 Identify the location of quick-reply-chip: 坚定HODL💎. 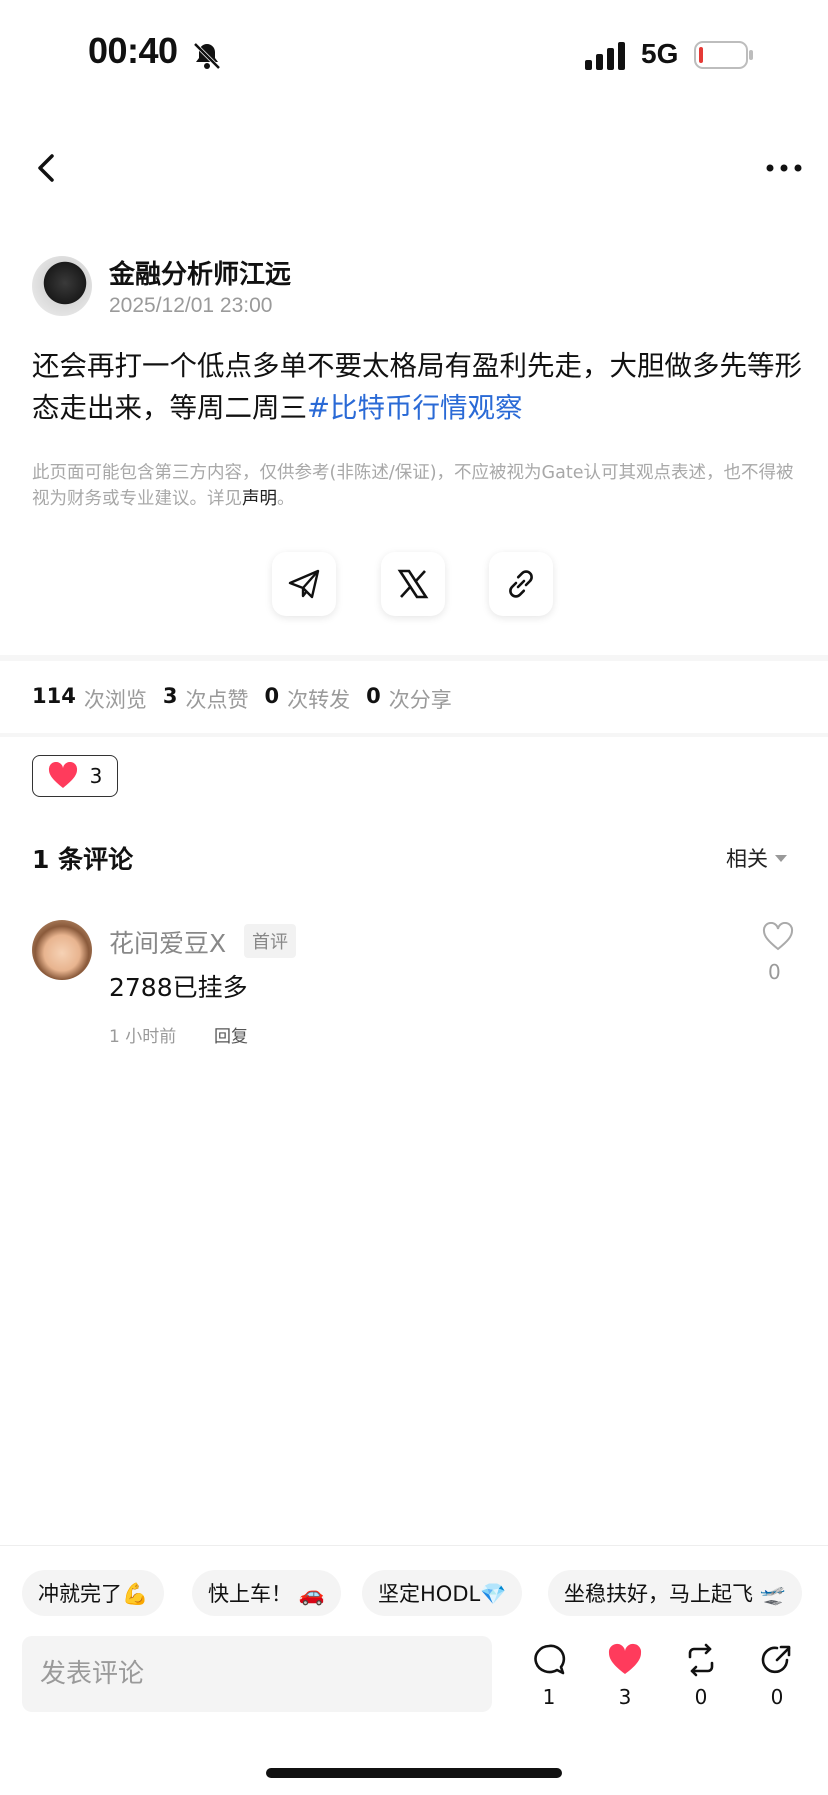
(442, 1593).